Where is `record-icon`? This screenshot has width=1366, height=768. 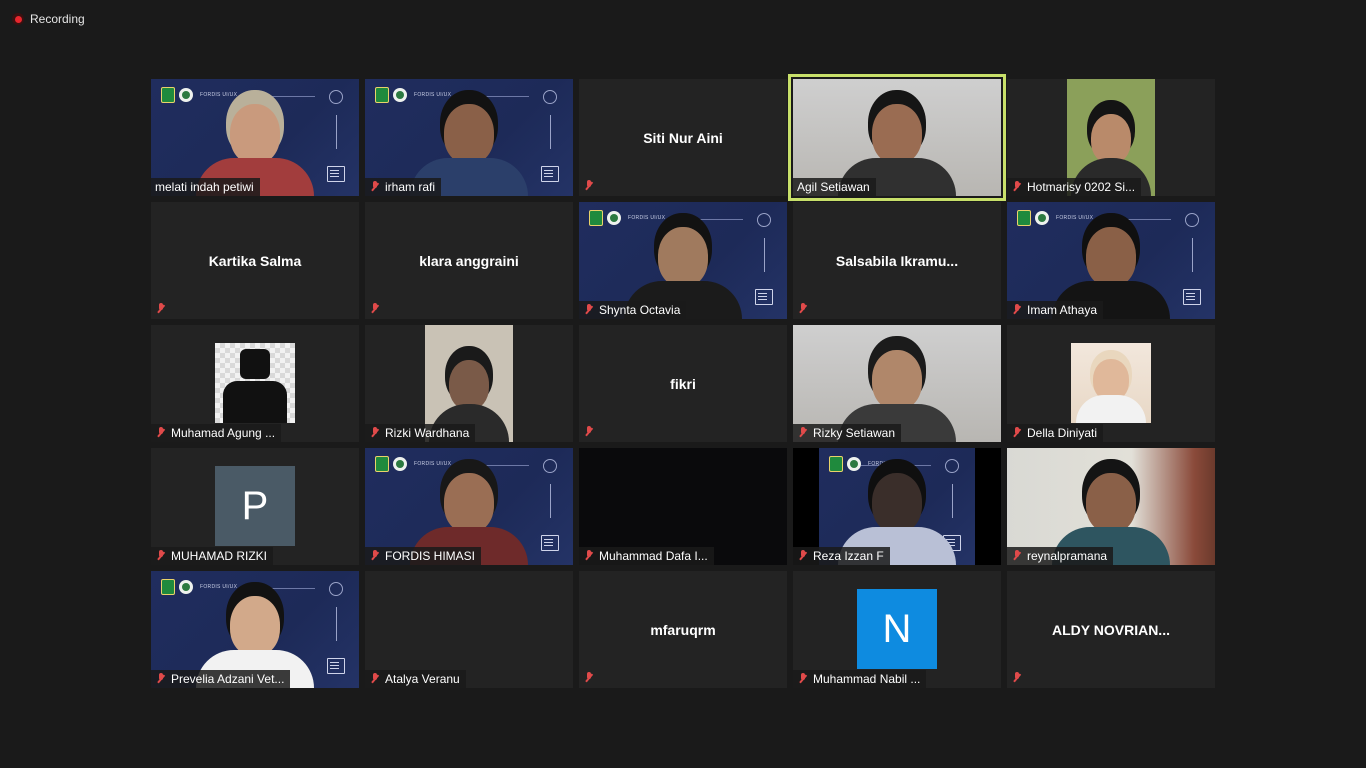 record-icon is located at coordinates (18, 19).